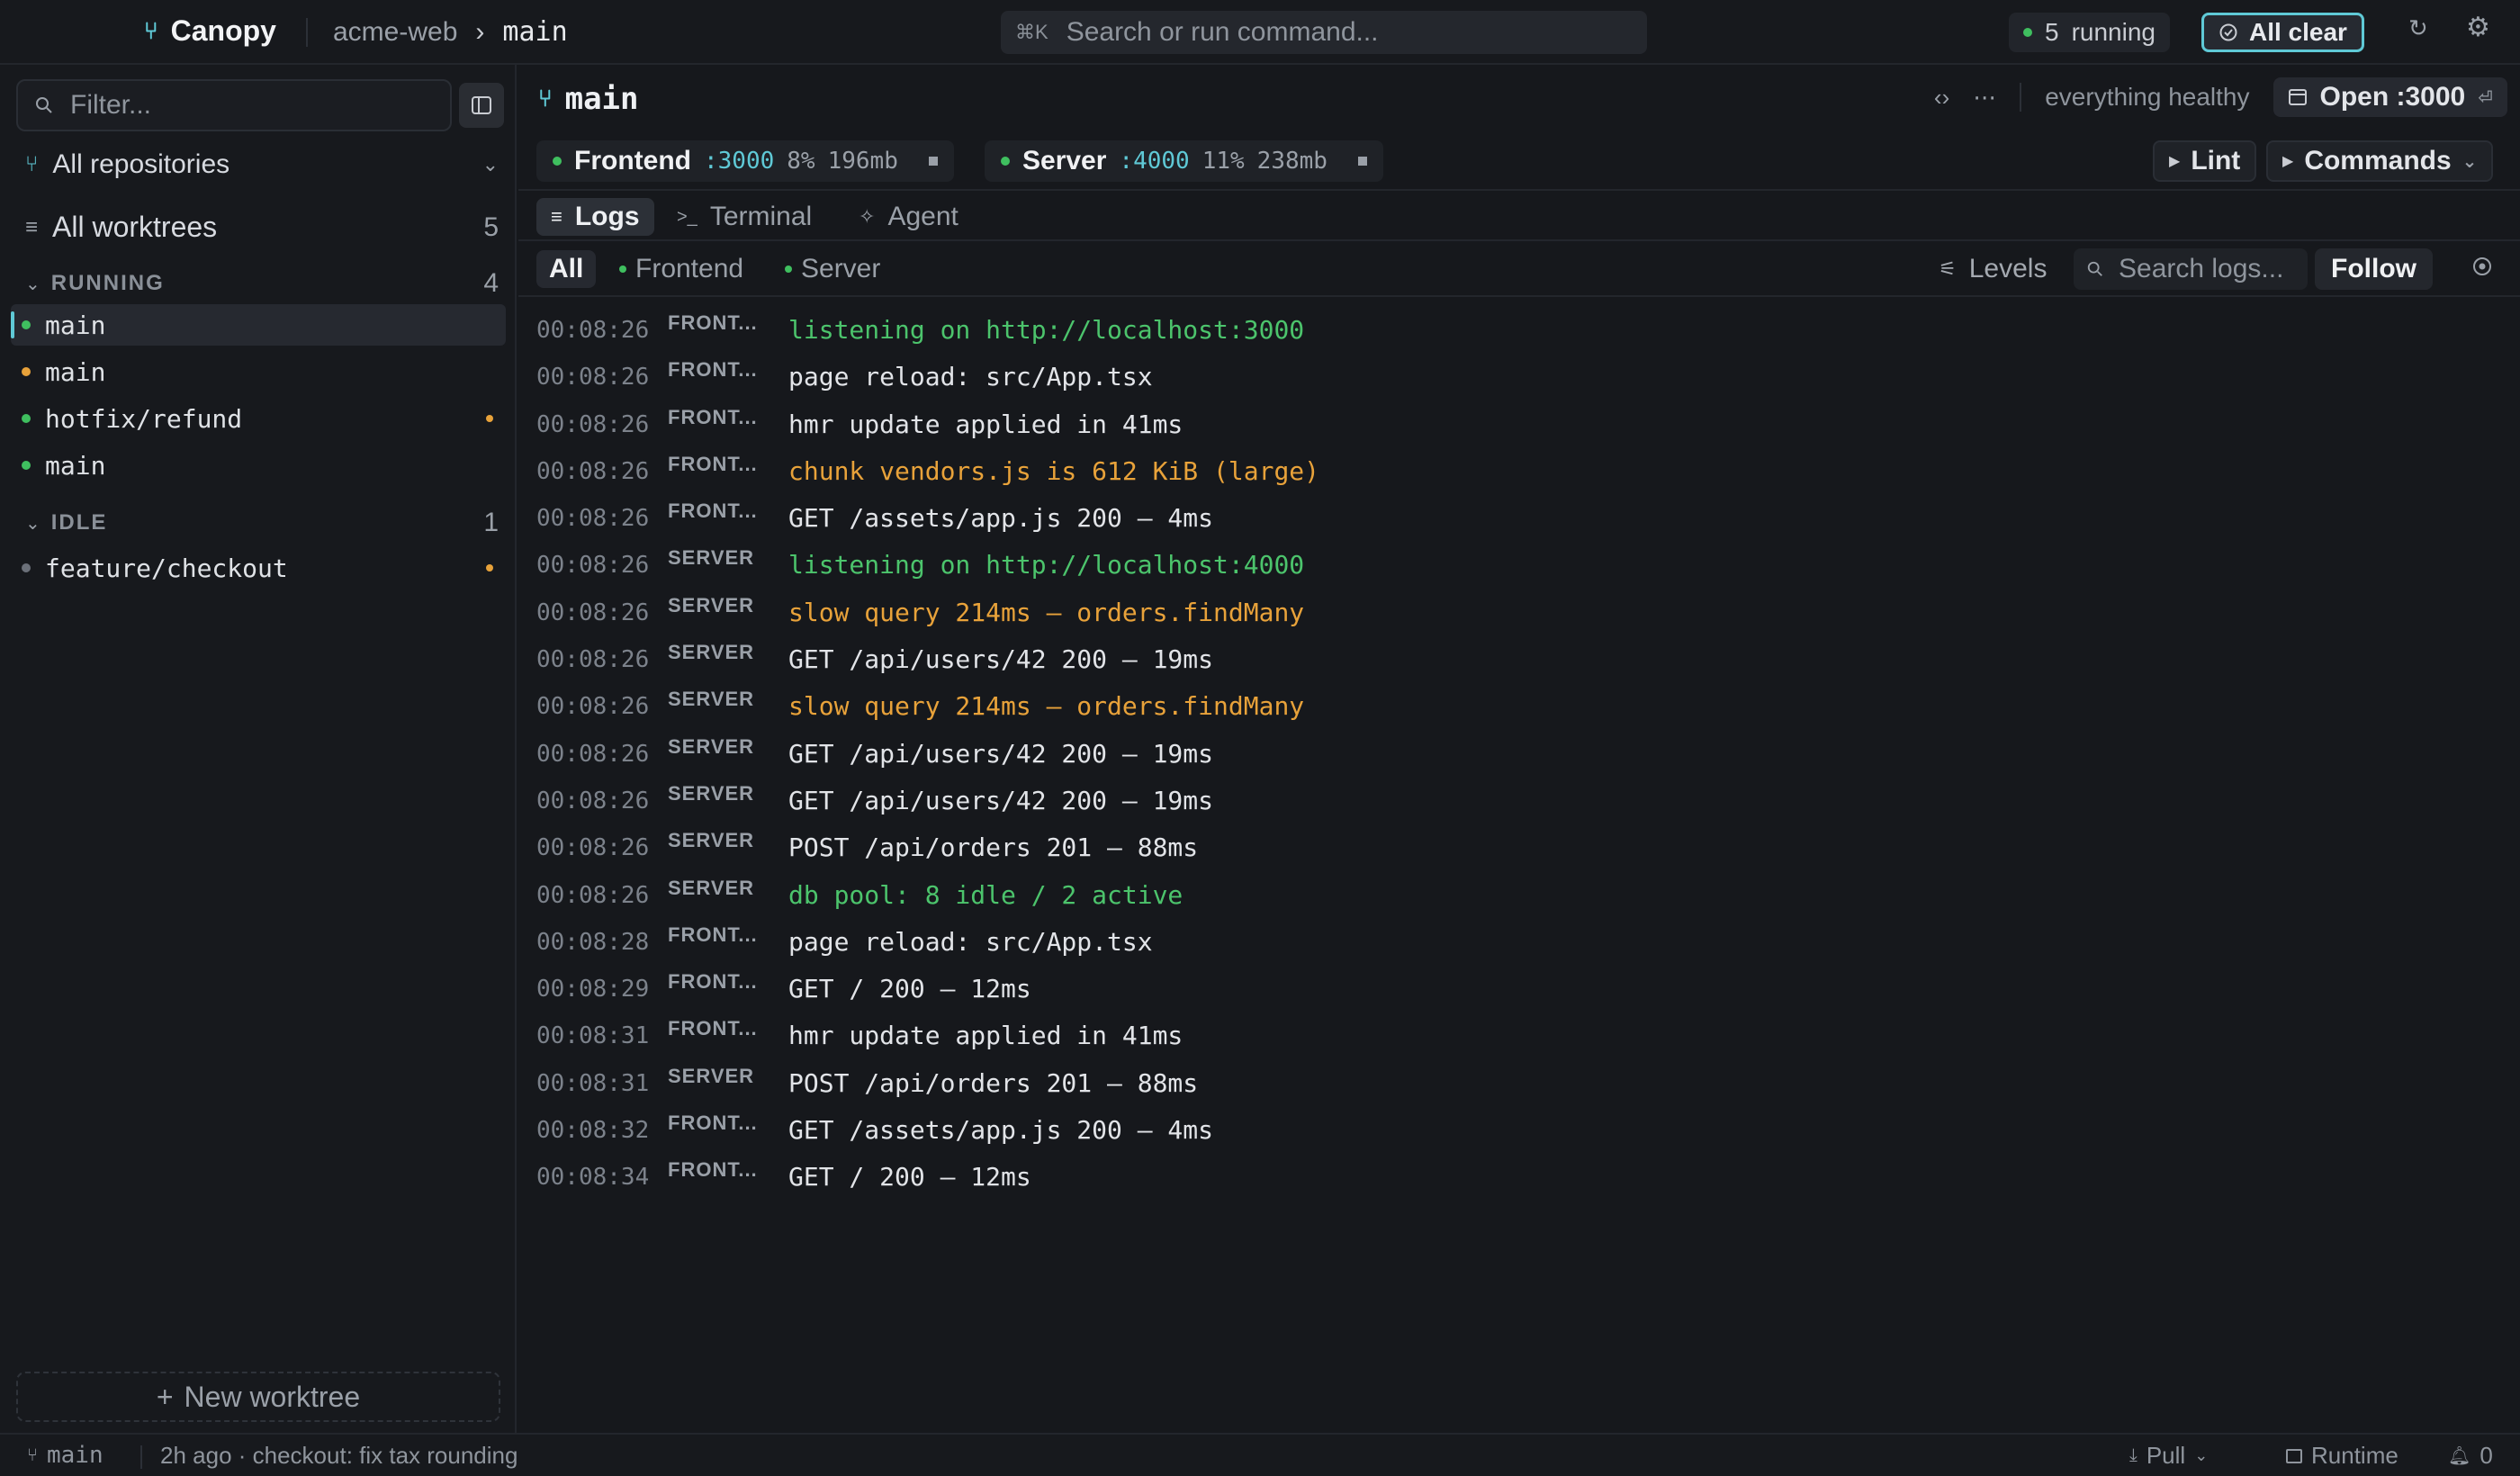 This screenshot has height=1476, width=2520. Describe the element at coordinates (593, 1178) in the screenshot. I see `log-timestamp: 00:08:34` at that location.